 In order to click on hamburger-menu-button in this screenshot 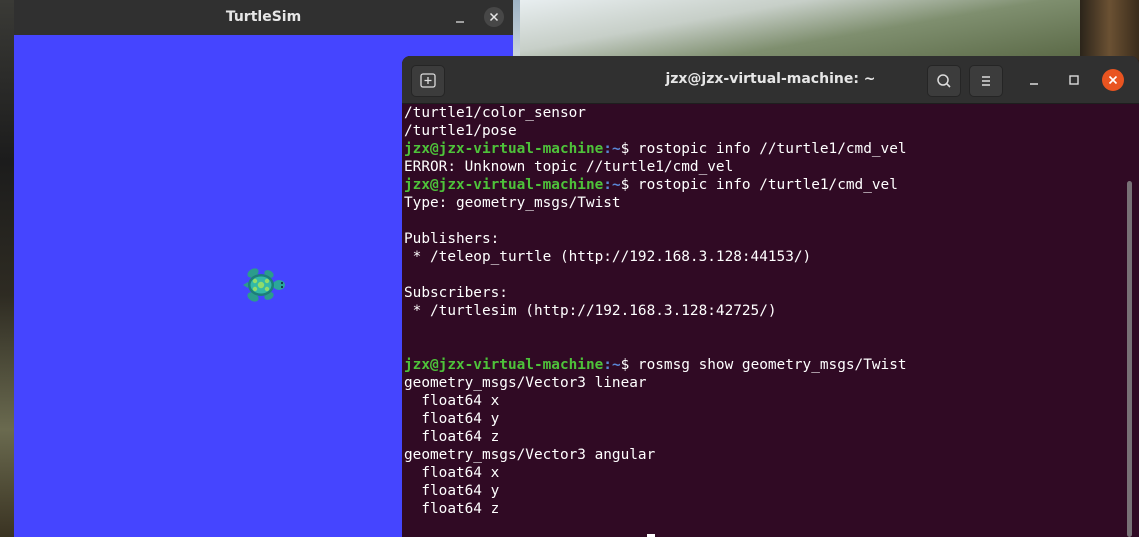, I will do `click(986, 81)`.